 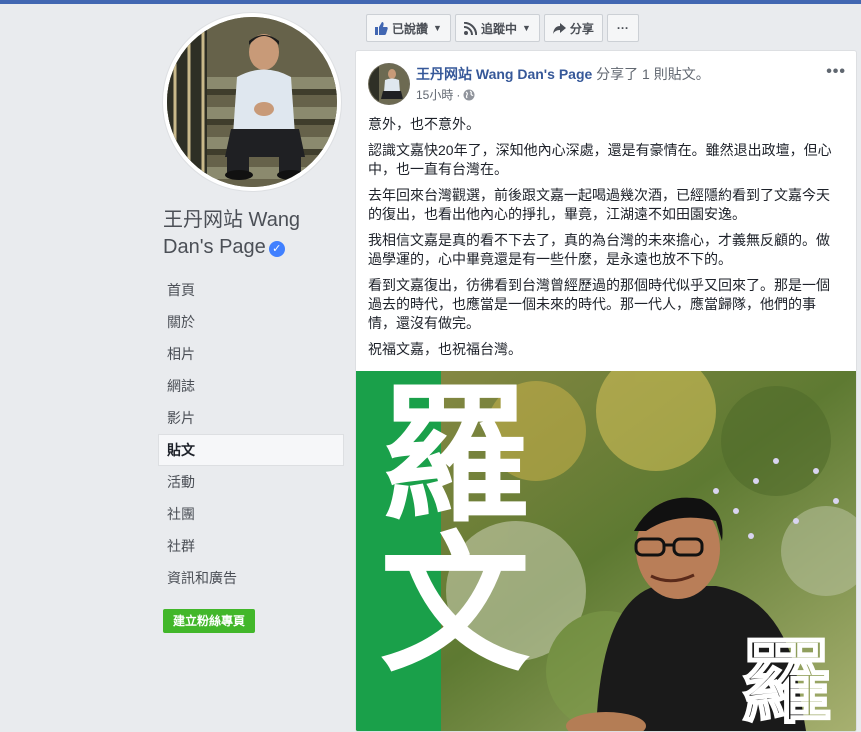 I want to click on page-action-bar: 已說讚 ▼ 追蹤中 ▼ 分享 ···, so click(x=504, y=28).